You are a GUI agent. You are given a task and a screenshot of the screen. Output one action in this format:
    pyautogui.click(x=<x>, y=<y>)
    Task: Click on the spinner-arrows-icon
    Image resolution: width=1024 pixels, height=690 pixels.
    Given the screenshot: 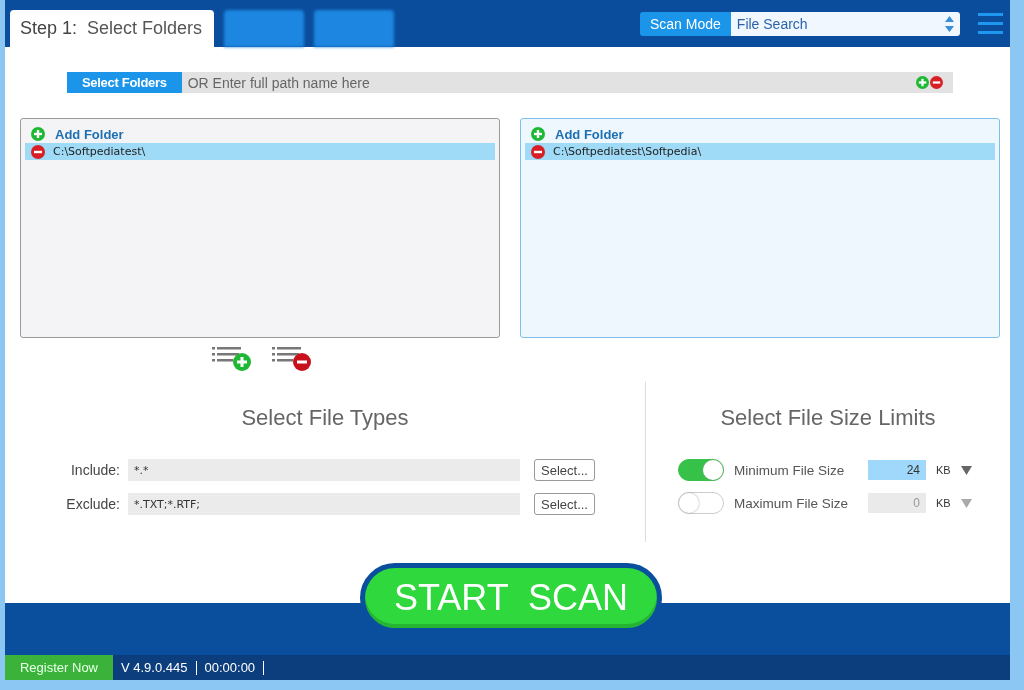 What is the action you would take?
    pyautogui.click(x=949, y=24)
    